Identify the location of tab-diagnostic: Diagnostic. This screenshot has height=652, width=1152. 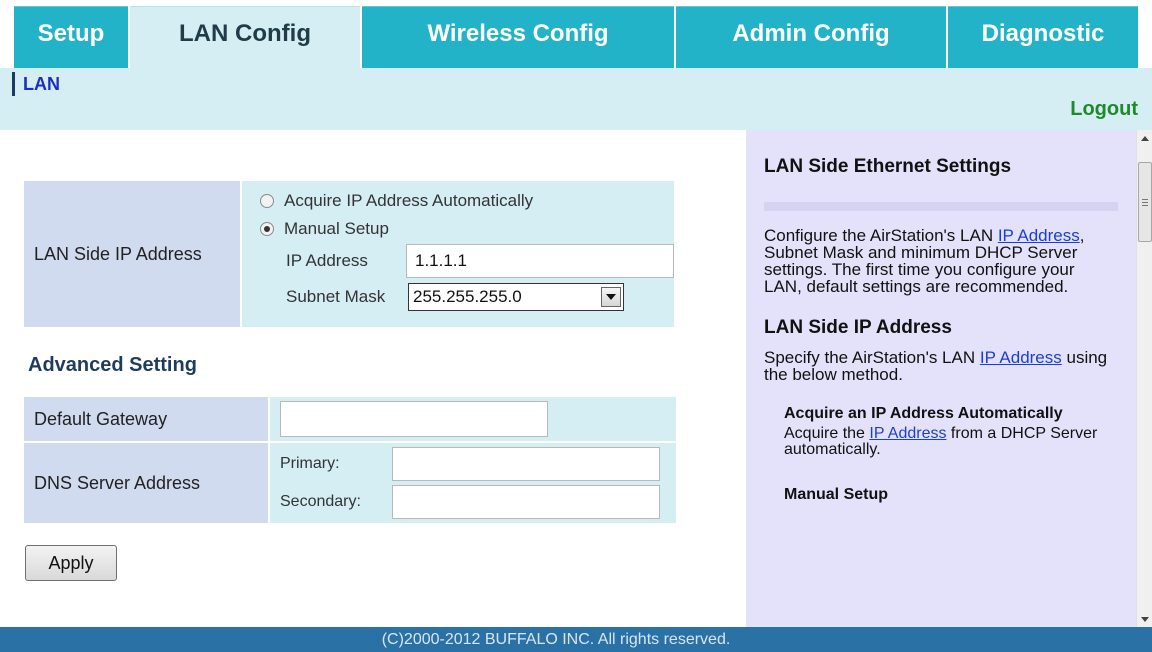
(1043, 37).